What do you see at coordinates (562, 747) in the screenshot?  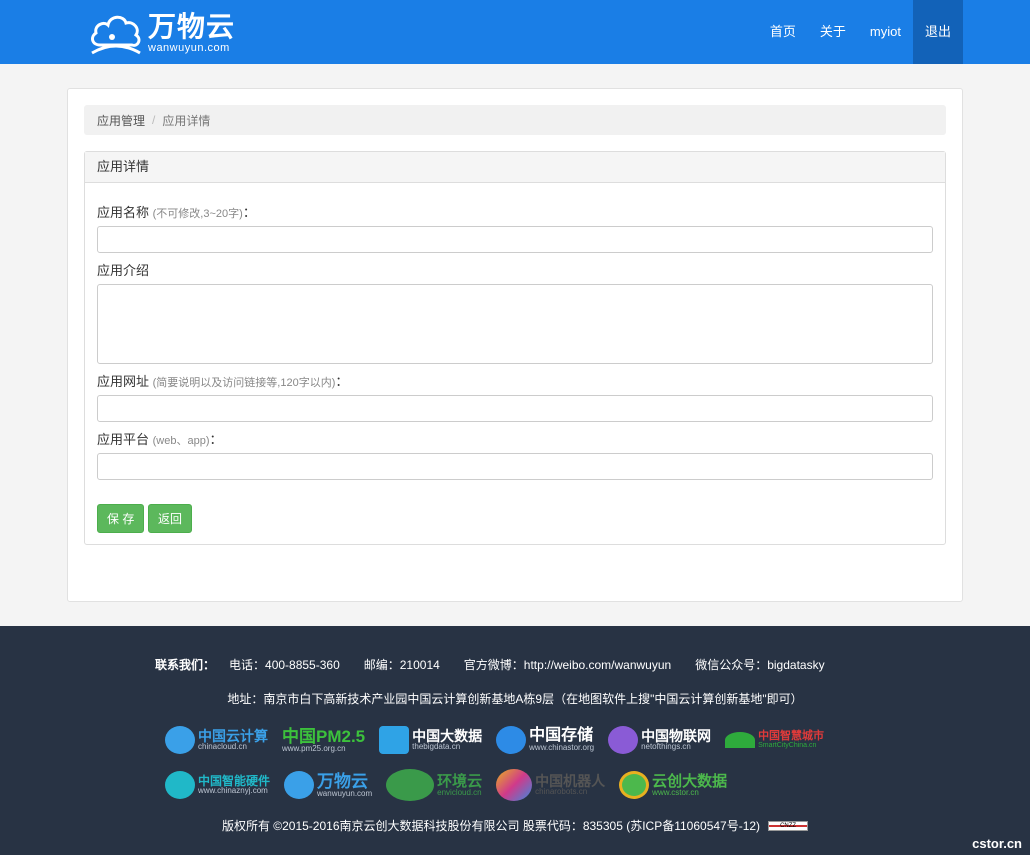 I see `logo-sub: www.chinastor.org` at bounding box center [562, 747].